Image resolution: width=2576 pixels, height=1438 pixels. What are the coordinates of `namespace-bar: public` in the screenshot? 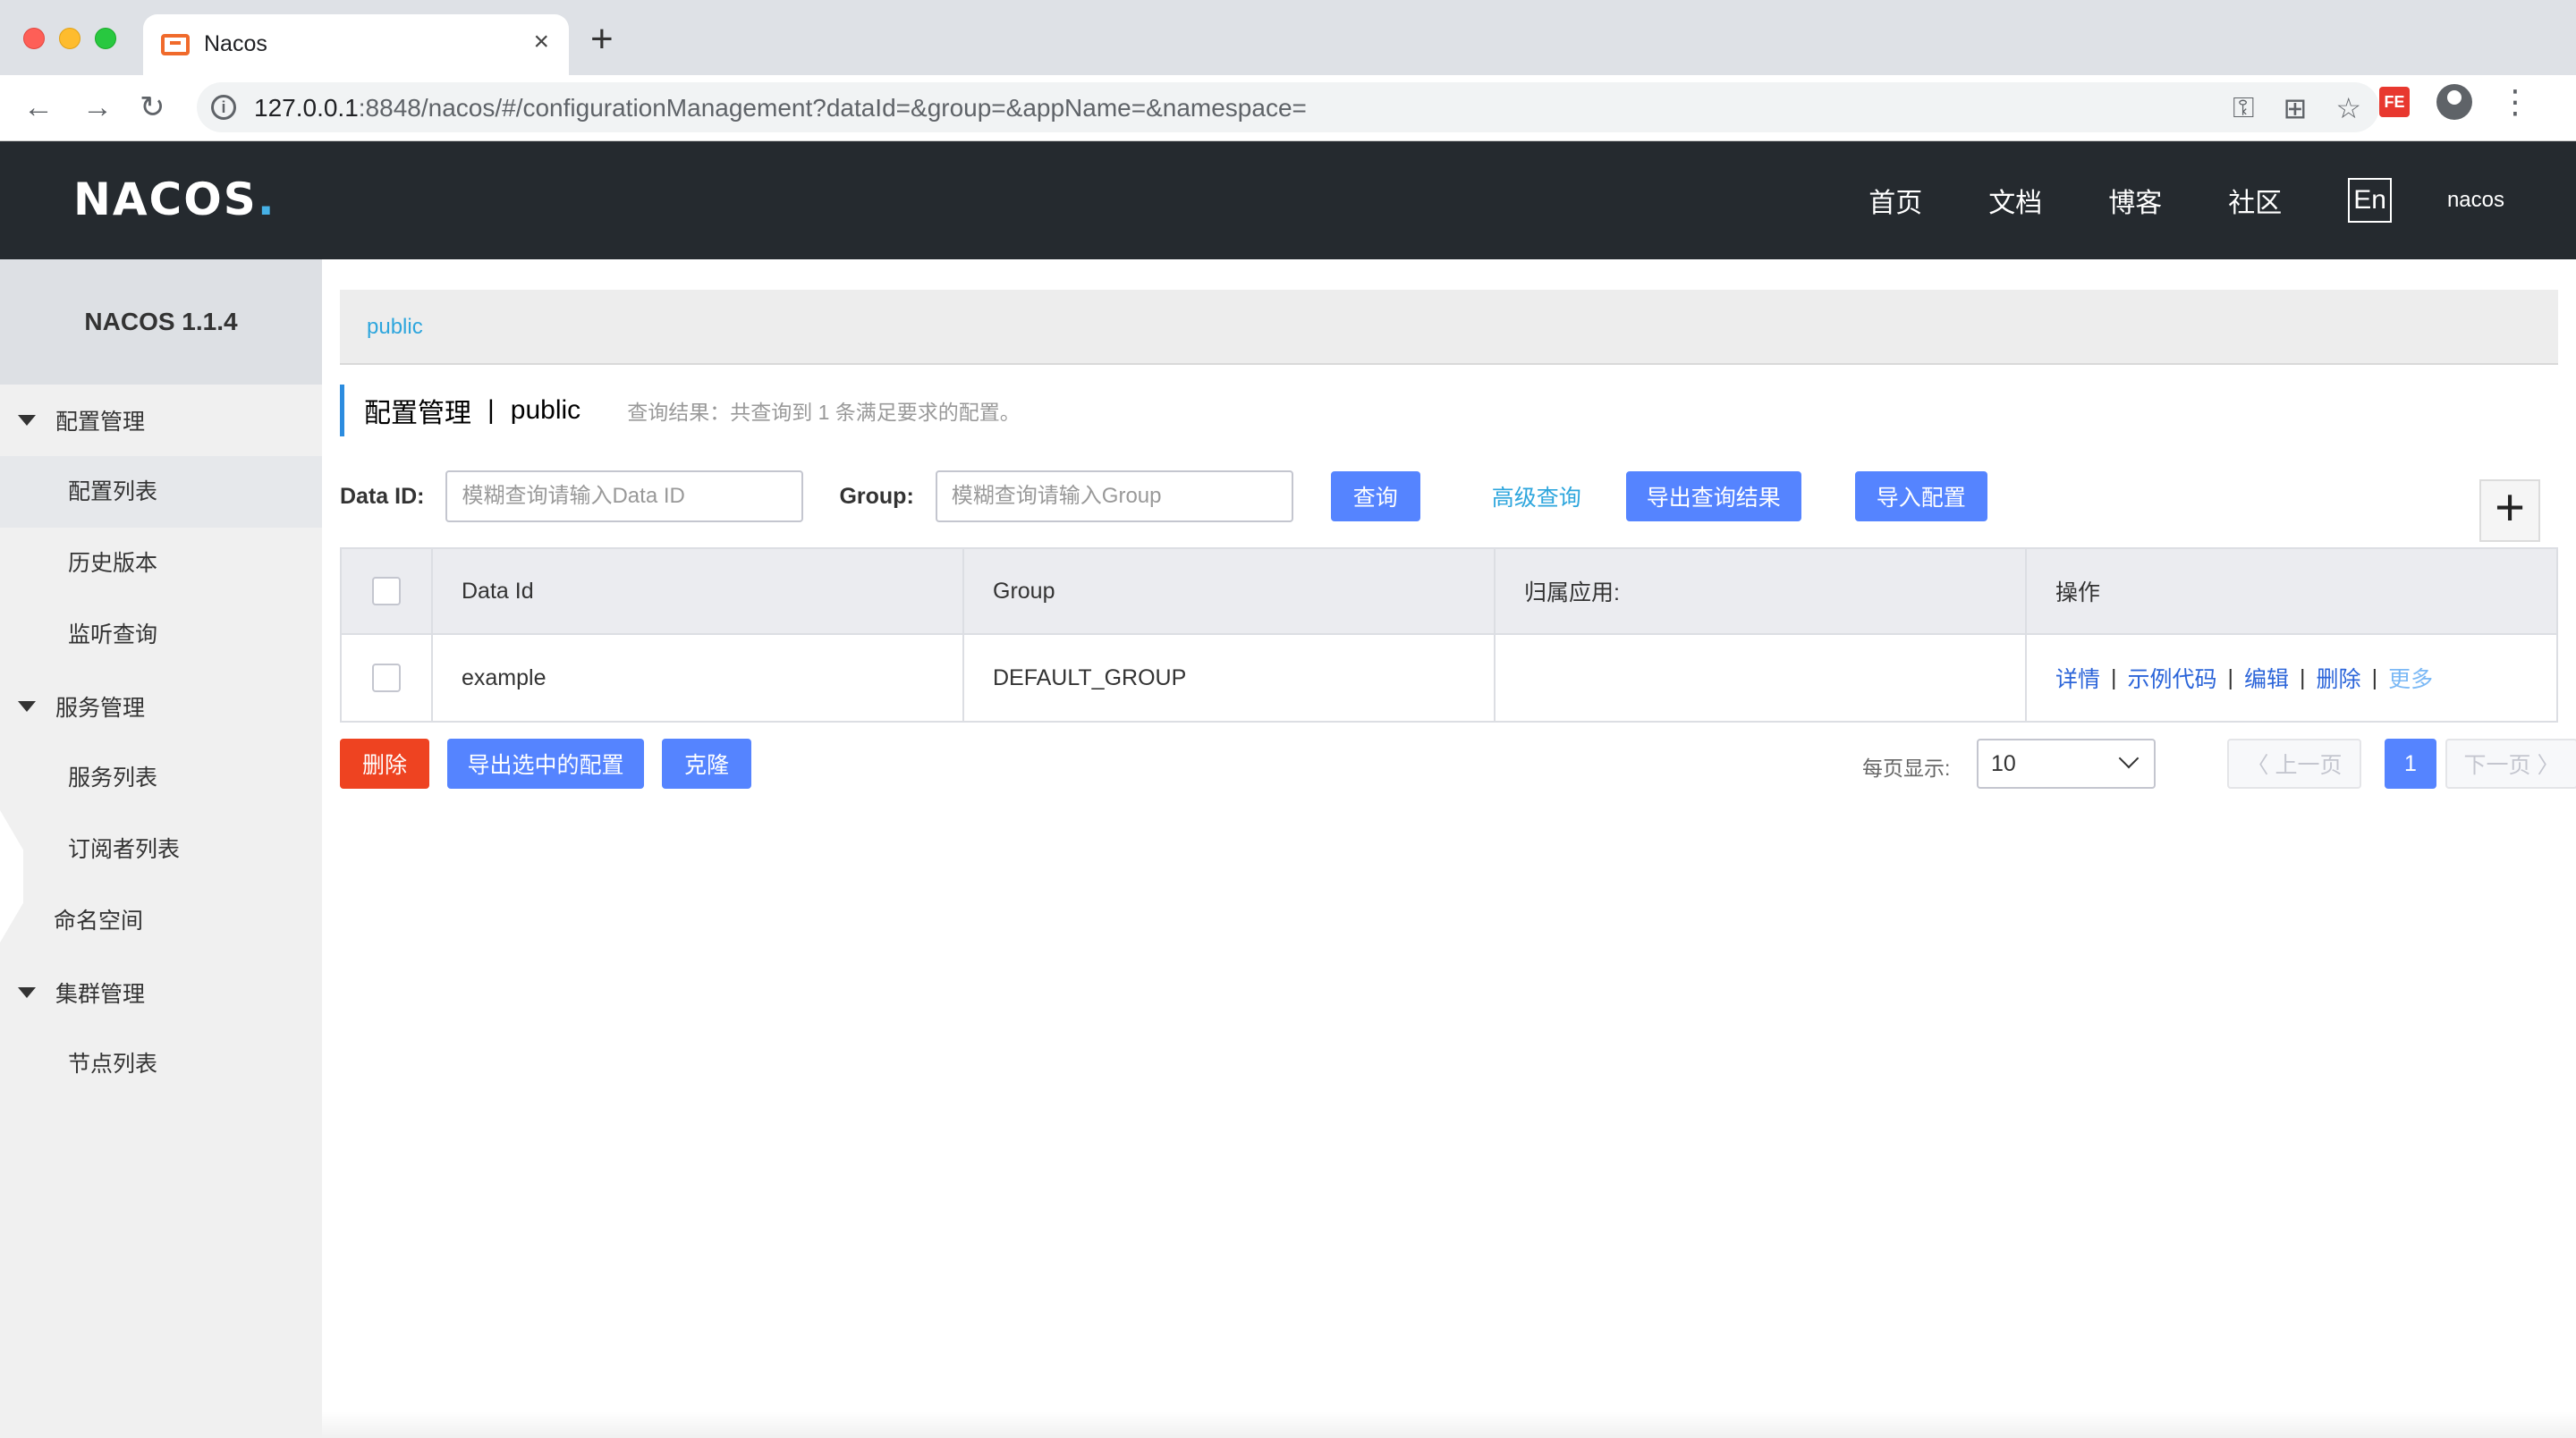 It's located at (1449, 327).